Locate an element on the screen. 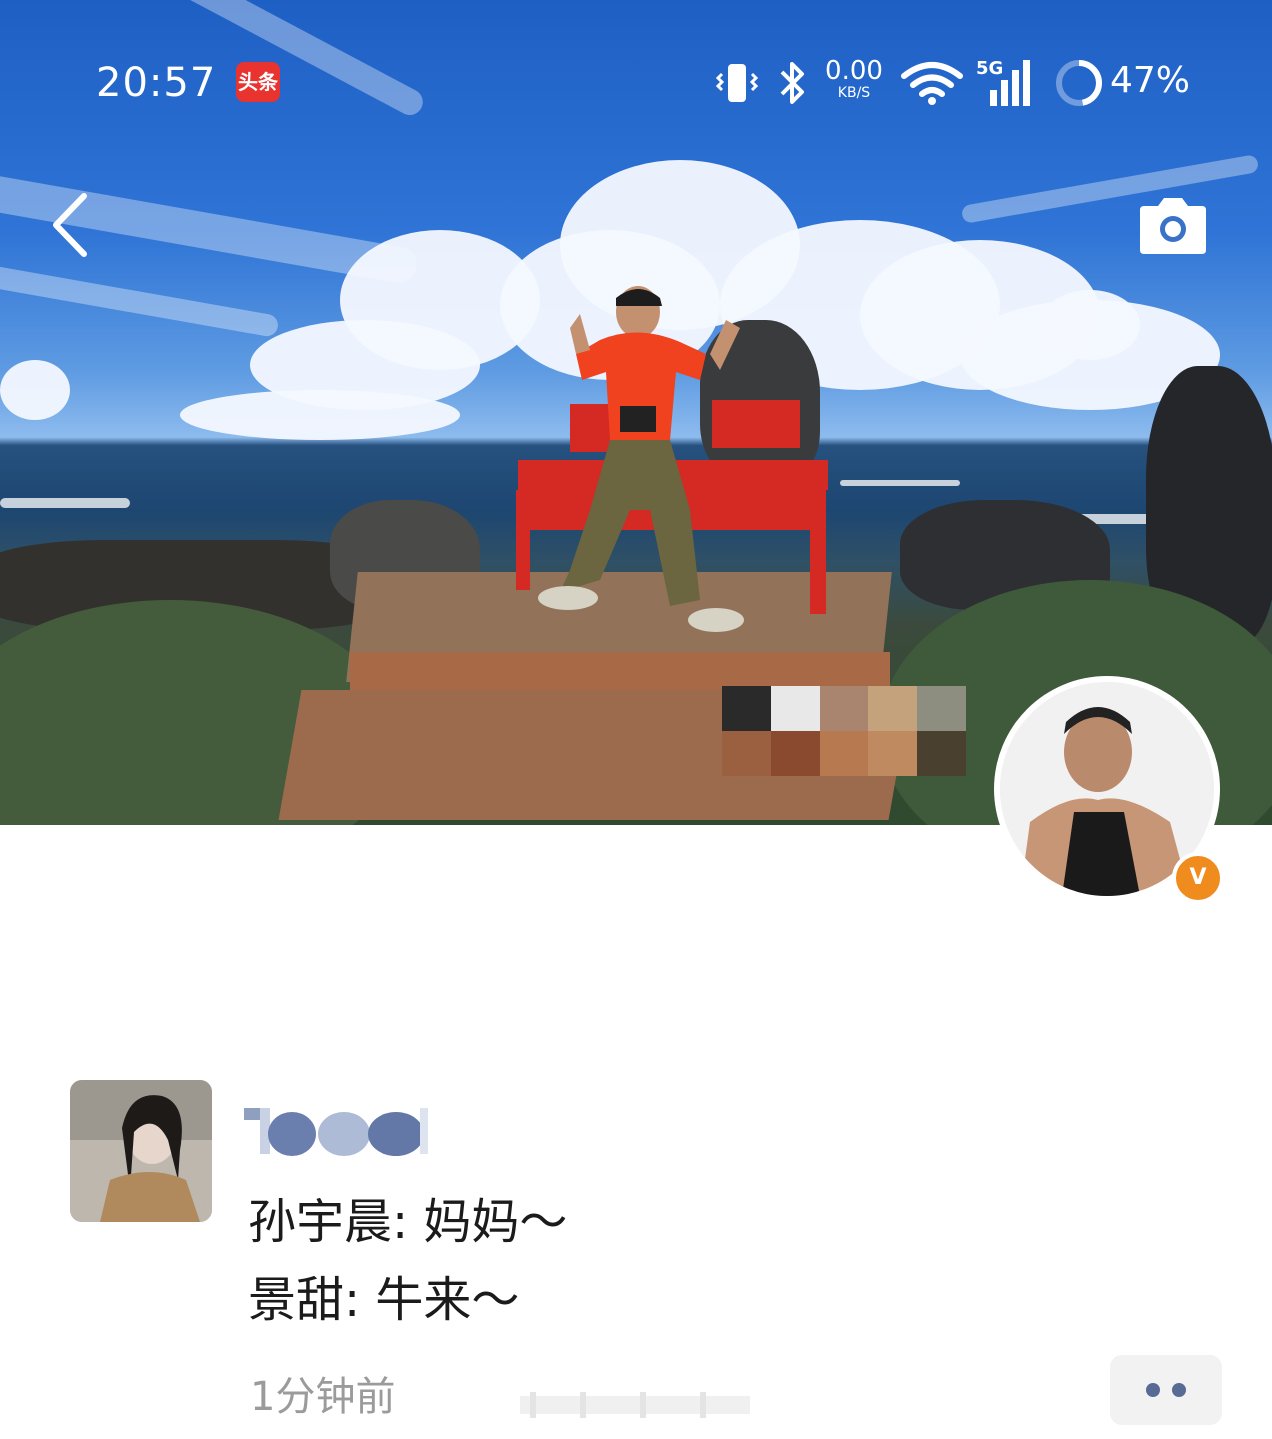 This screenshot has height=1439, width=1272. blurred-mosaic is located at coordinates (844, 731).